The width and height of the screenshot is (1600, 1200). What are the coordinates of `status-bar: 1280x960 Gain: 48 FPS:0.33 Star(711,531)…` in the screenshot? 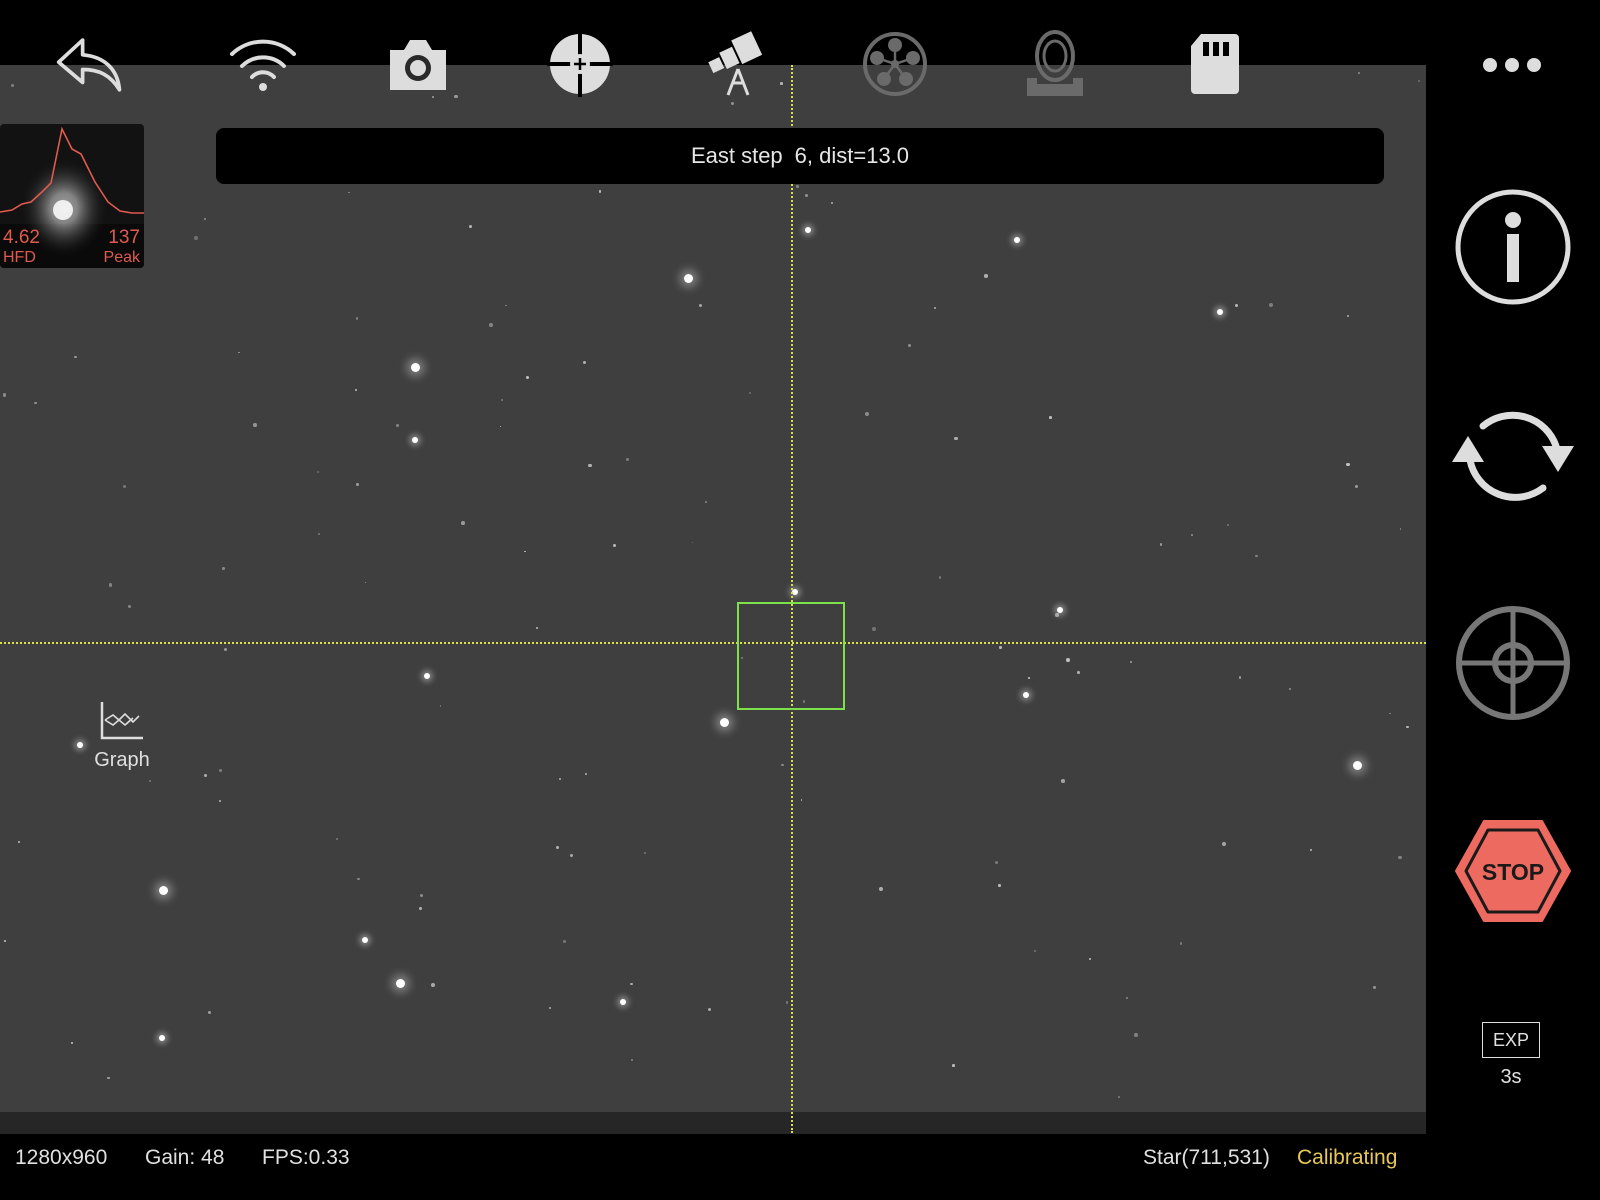 It's located at (713, 1157).